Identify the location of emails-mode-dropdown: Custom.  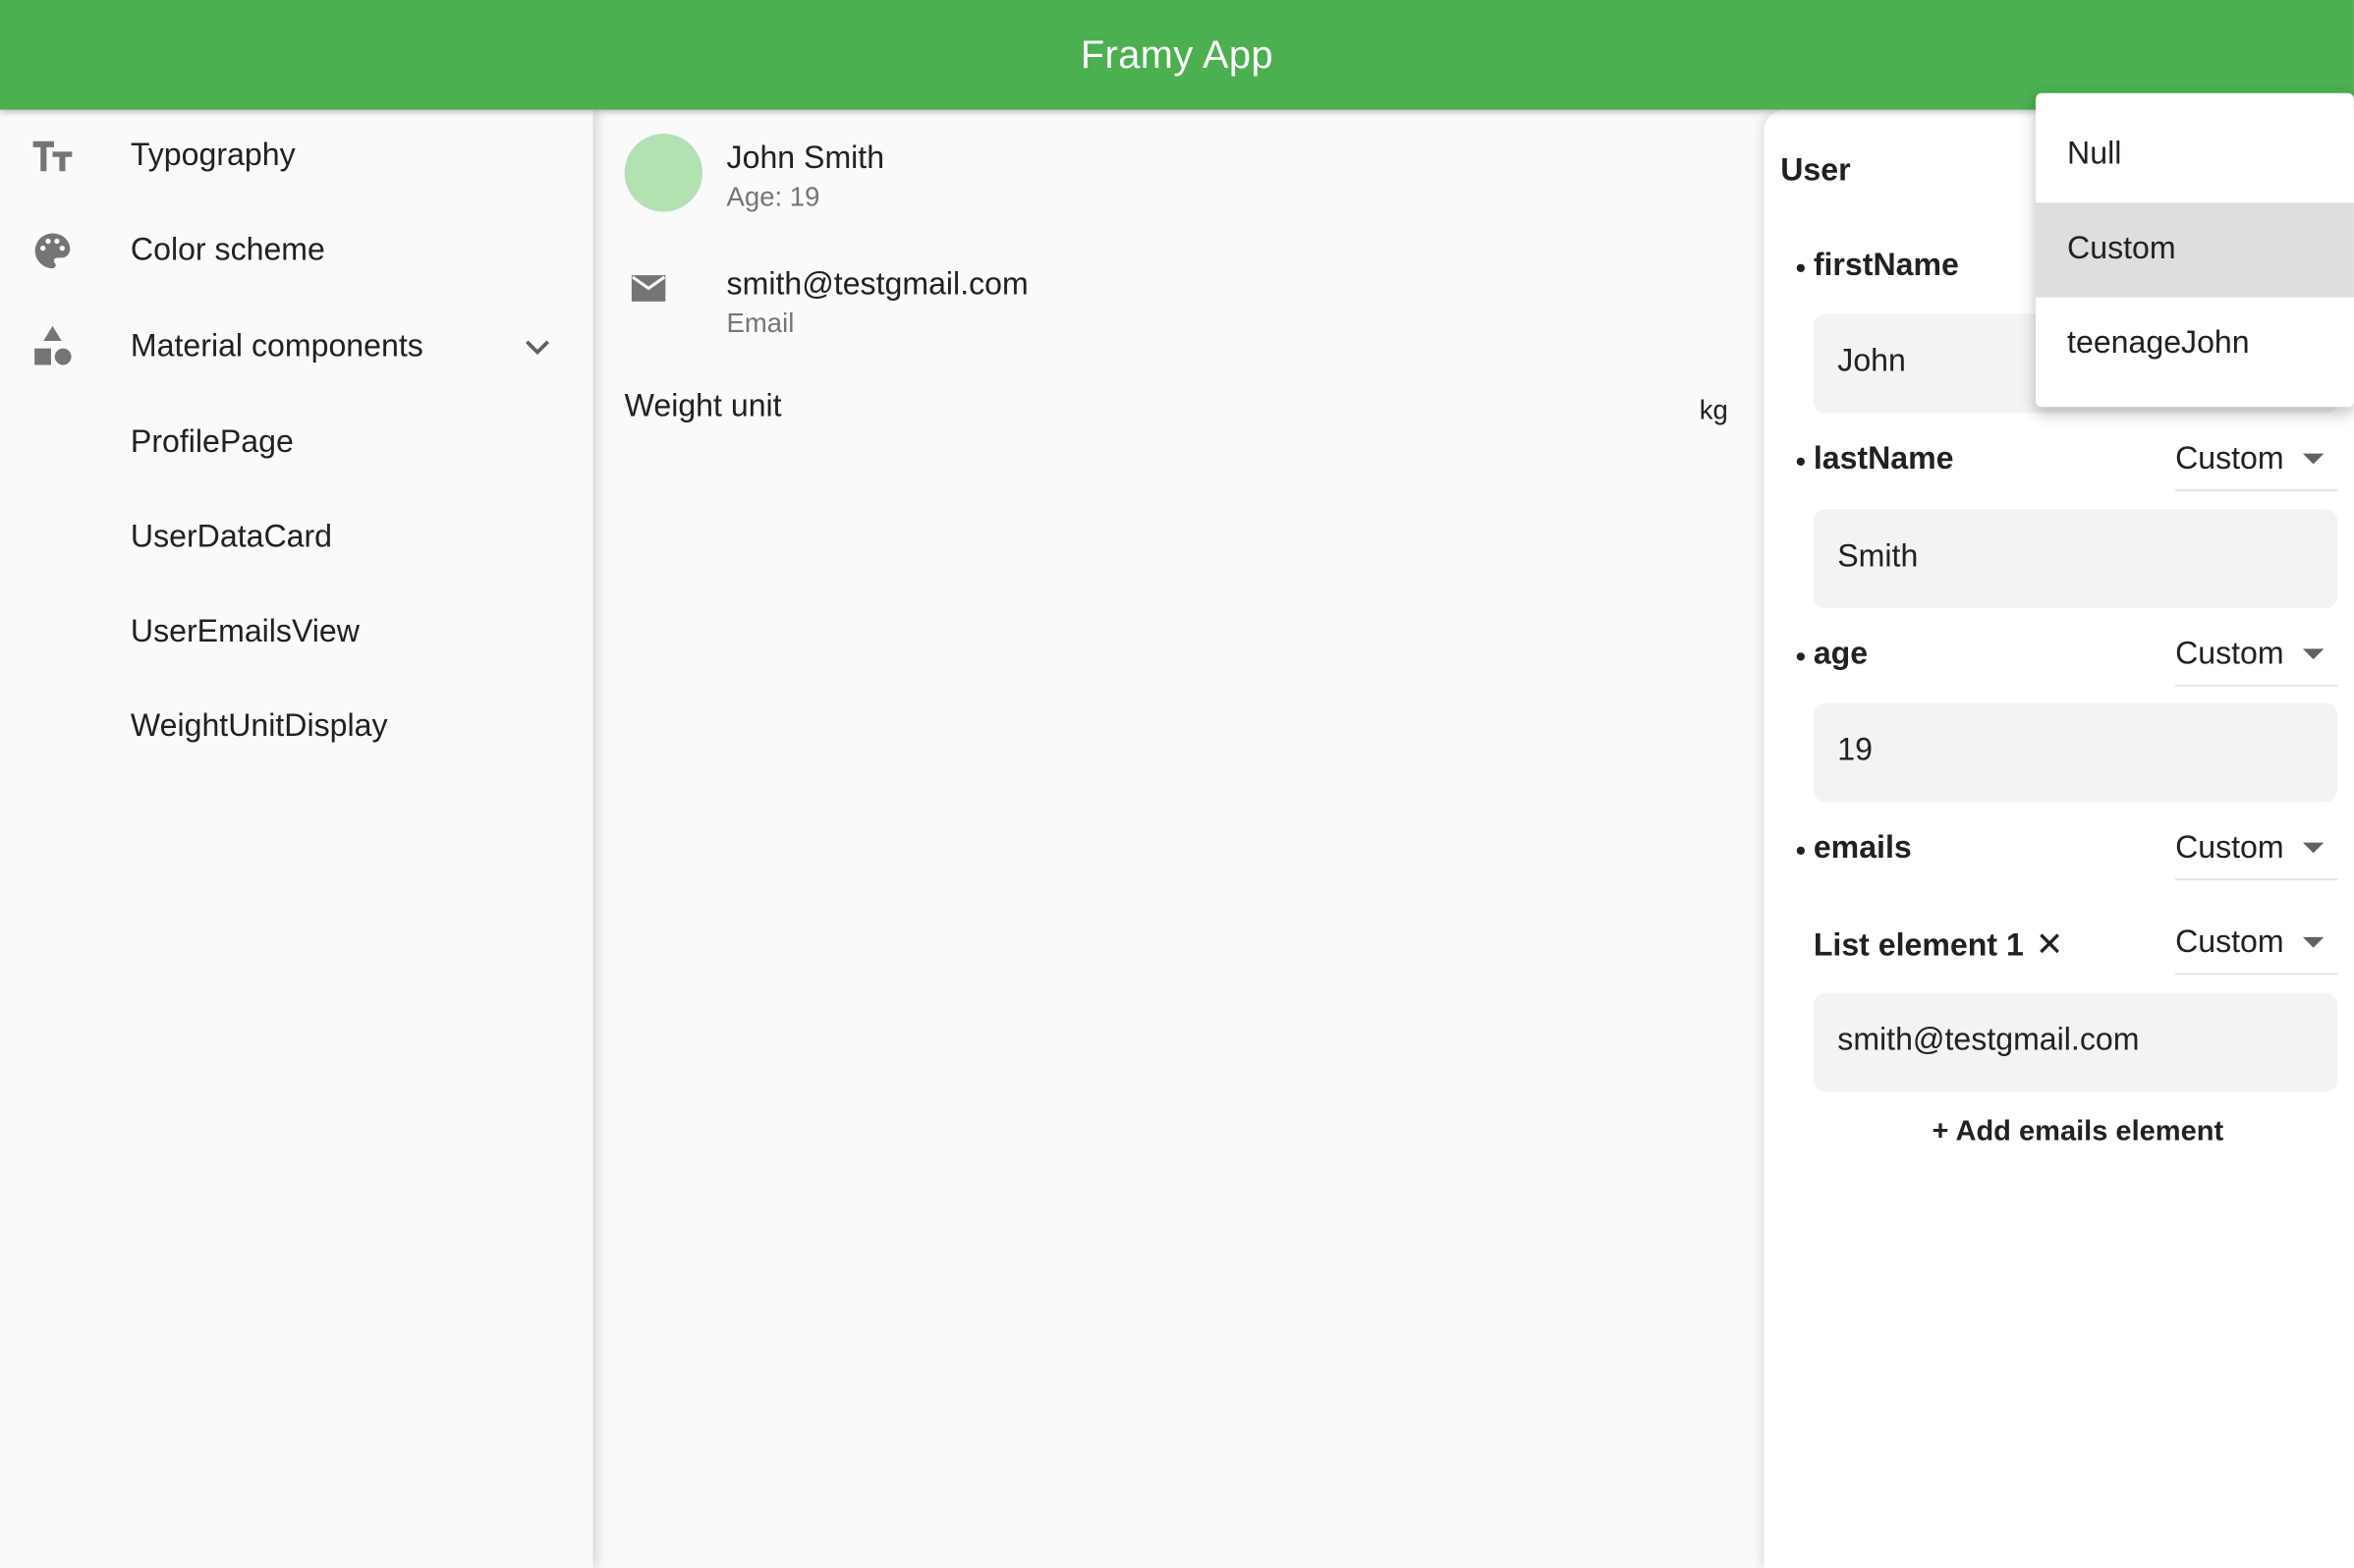
(2256, 850).